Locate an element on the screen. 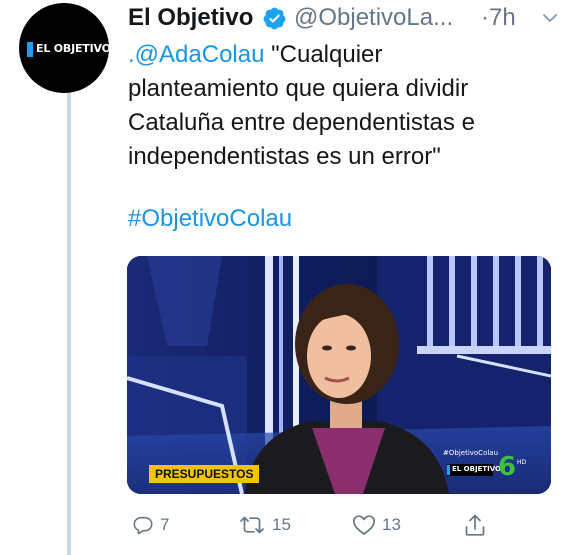  reply-icon is located at coordinates (143, 525).